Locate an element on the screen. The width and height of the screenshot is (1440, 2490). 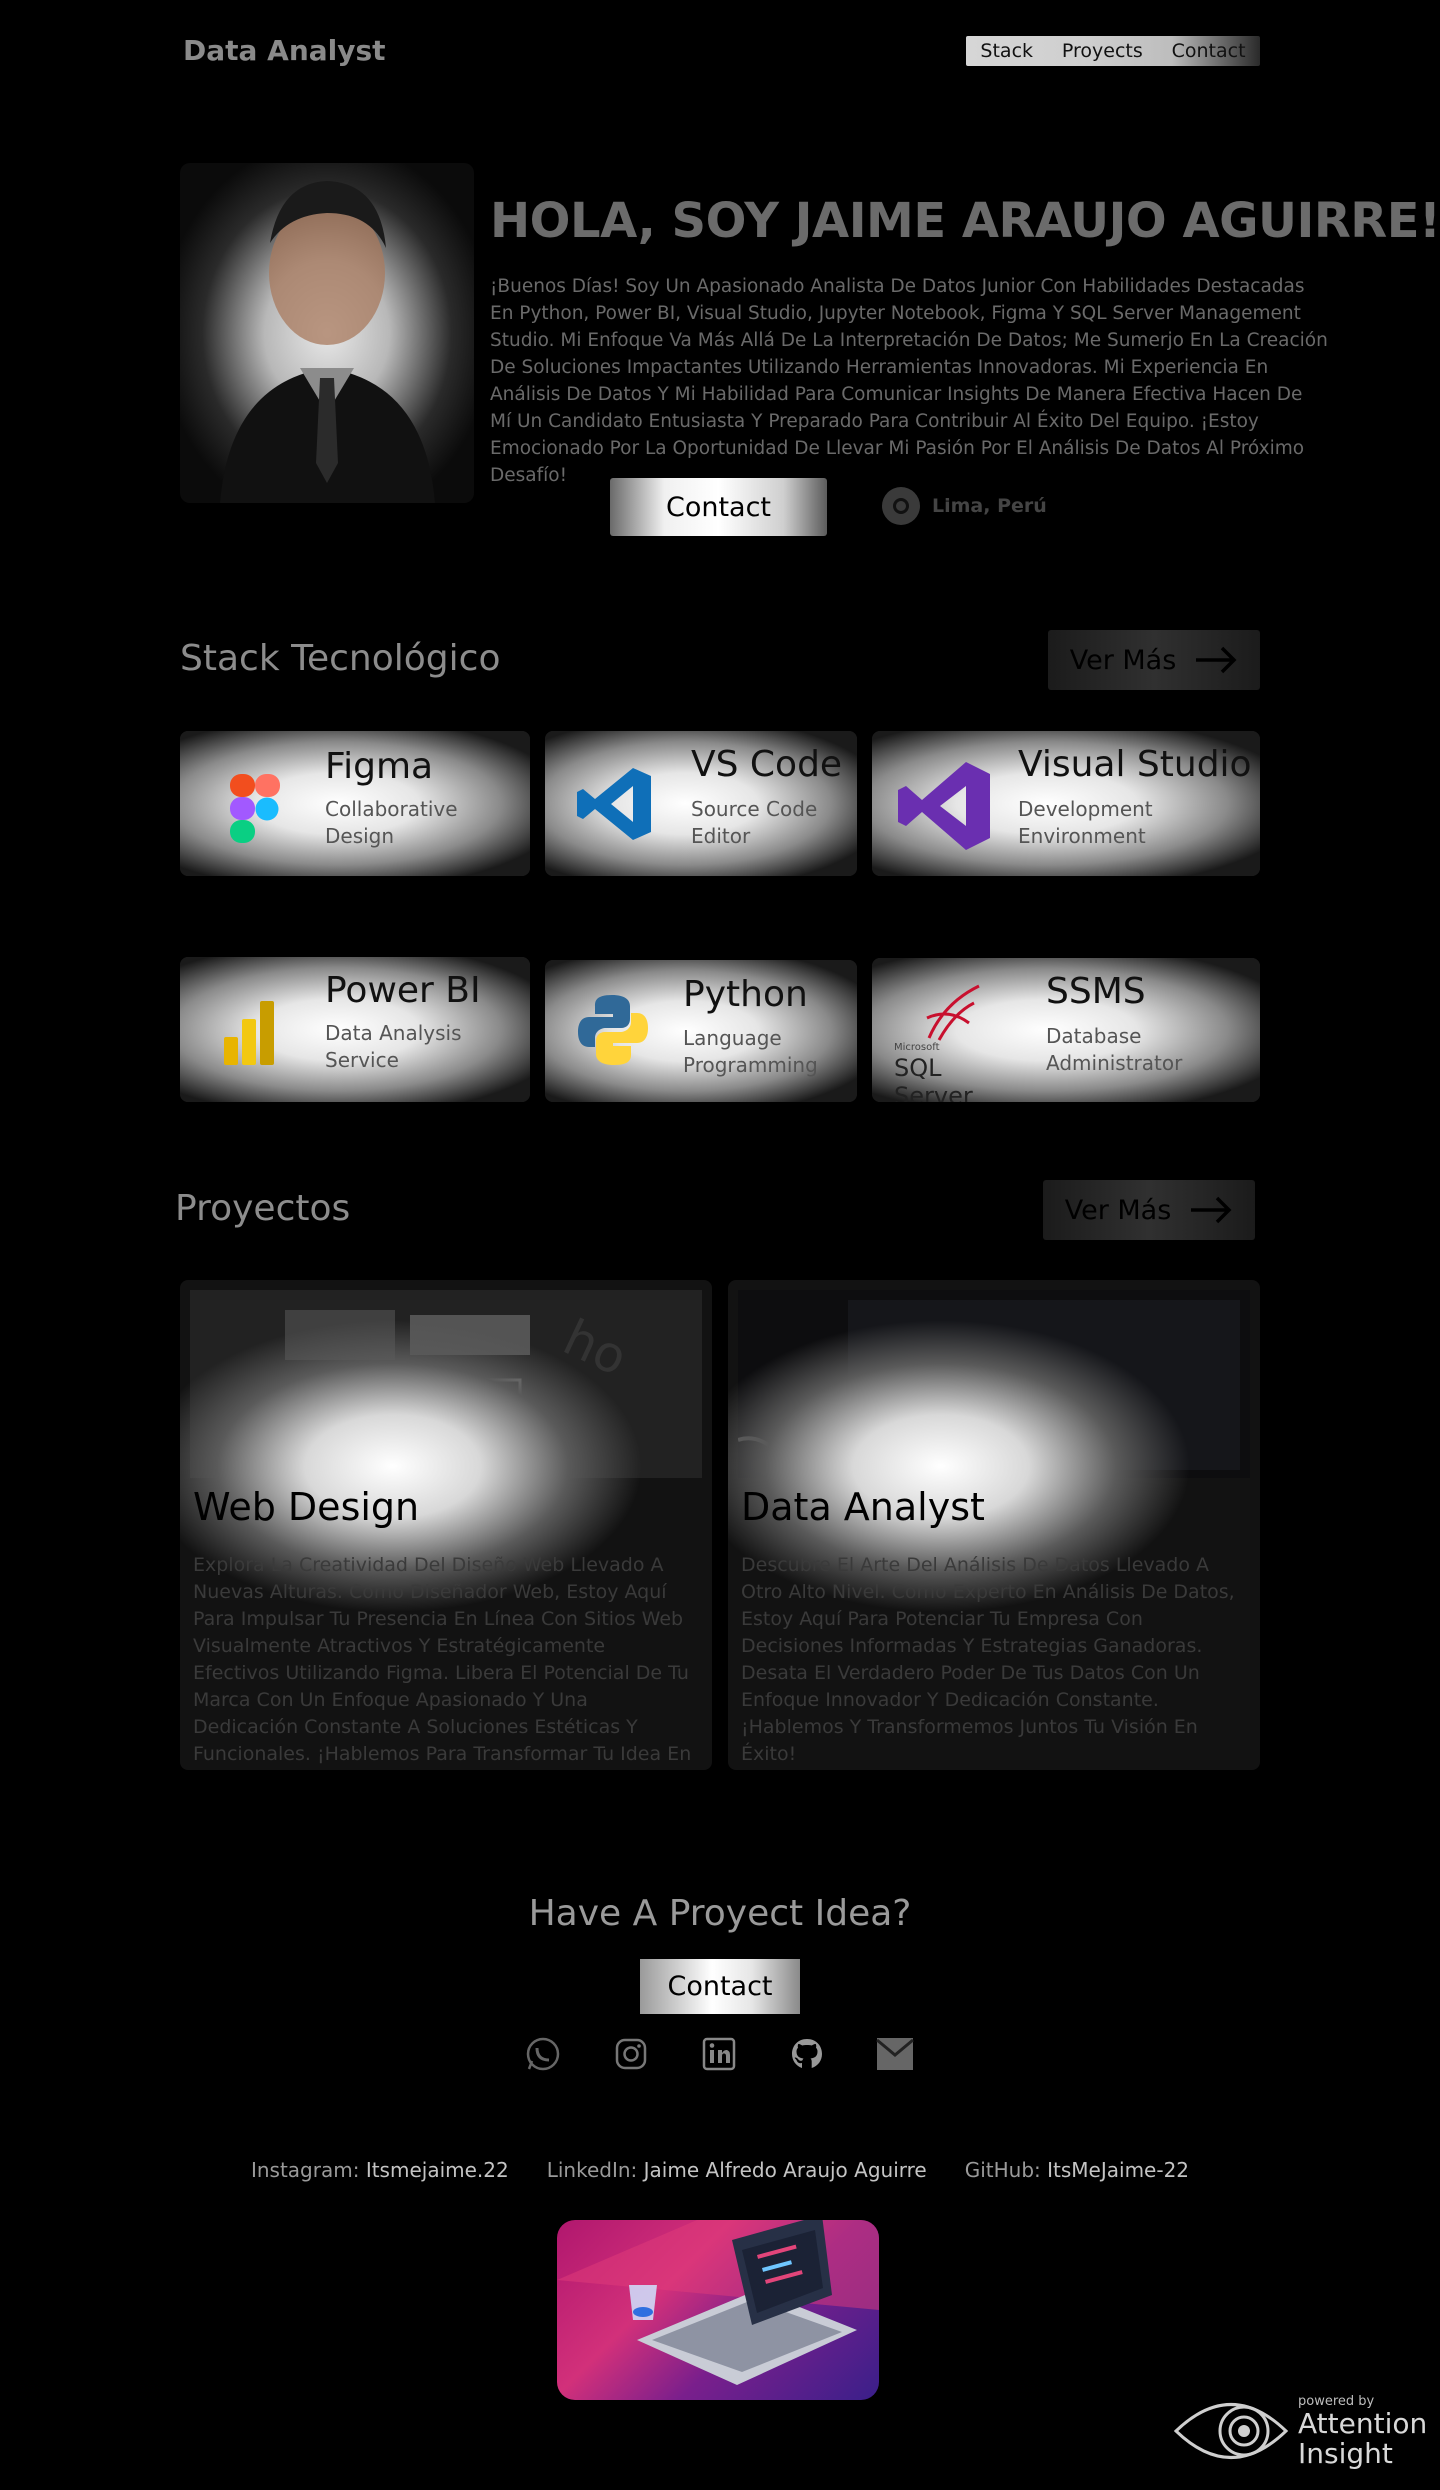
power-bi-icon is located at coordinates (249, 1033).